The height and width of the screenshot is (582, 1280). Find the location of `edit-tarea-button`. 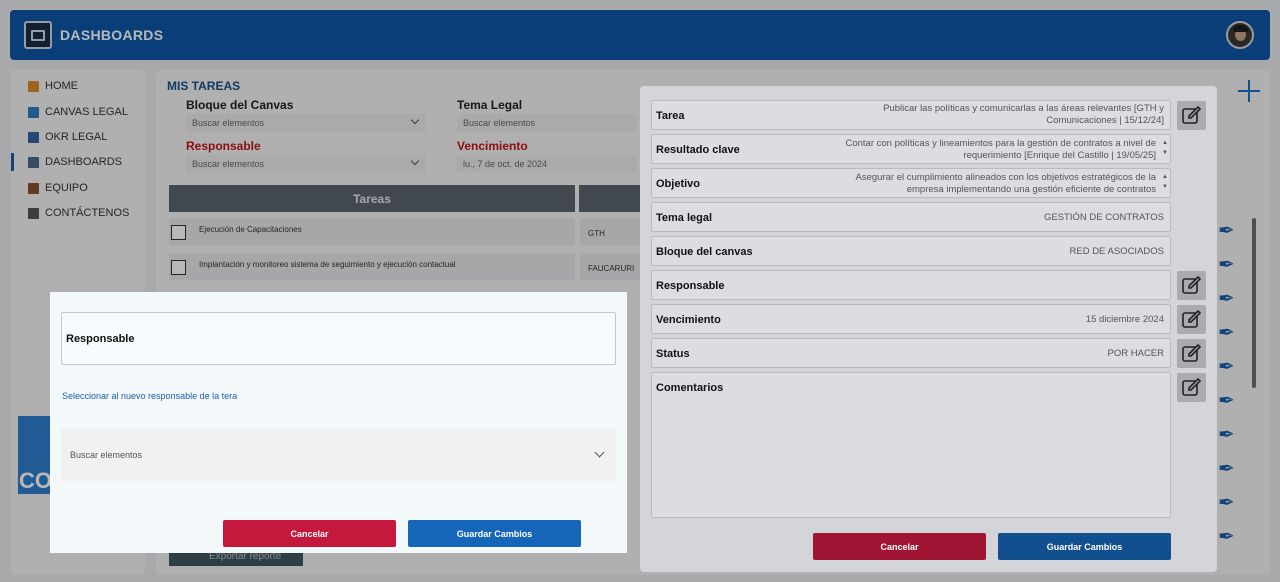

edit-tarea-button is located at coordinates (1191, 115).